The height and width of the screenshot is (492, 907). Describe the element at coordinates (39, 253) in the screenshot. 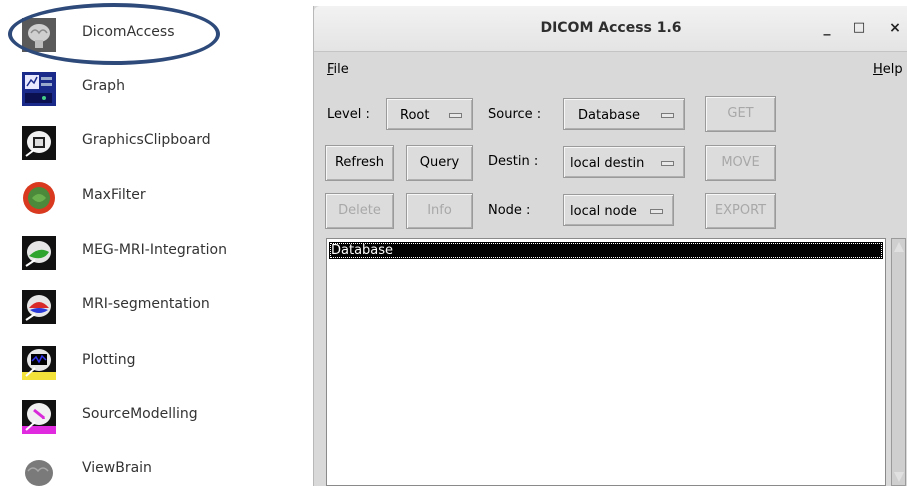

I see `meg-mri-icon` at that location.